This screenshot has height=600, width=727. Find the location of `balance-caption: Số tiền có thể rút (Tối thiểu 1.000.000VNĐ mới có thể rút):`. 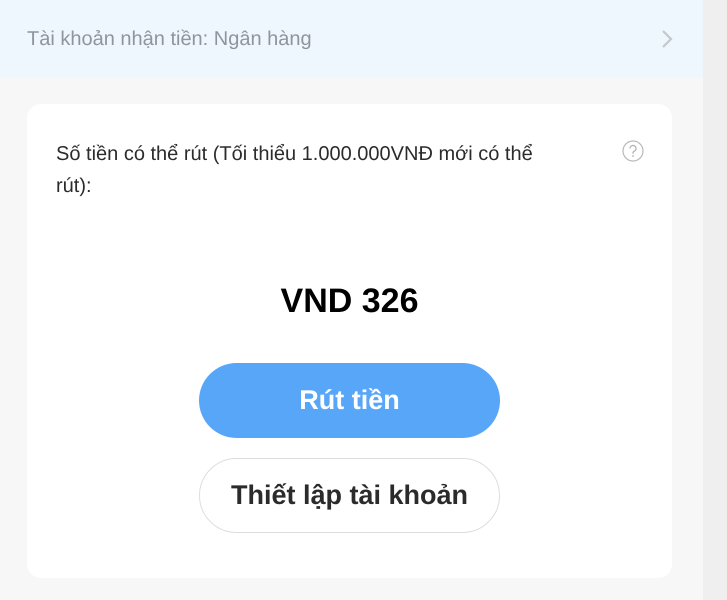

balance-caption: Số tiền có thể rút (Tối thiểu 1.000.000VNĐ mới có thể rút): is located at coordinates (295, 170).